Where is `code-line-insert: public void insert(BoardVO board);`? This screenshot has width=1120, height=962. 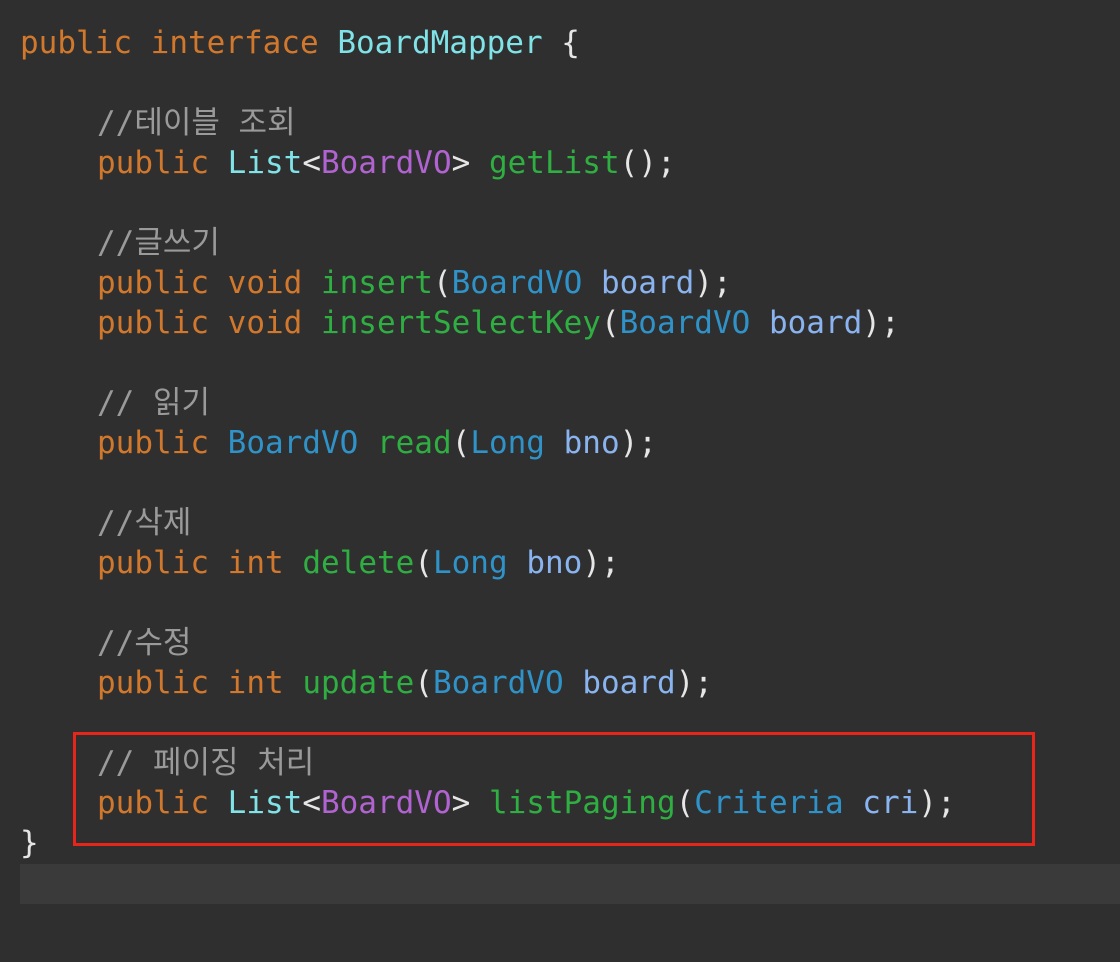
code-line-insert: public void insert(BoardVO board); is located at coordinates (376, 283).